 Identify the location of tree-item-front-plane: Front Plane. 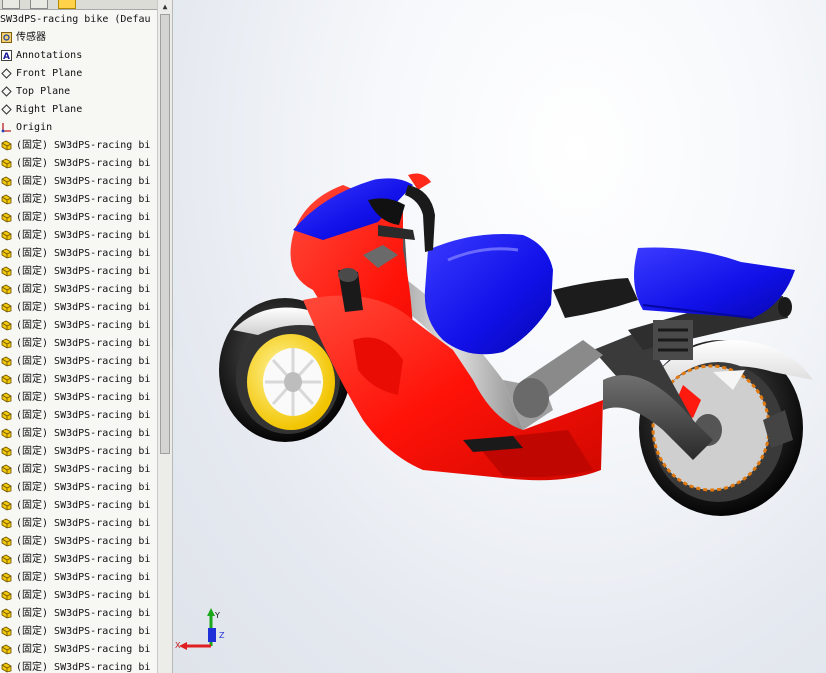
(78, 74).